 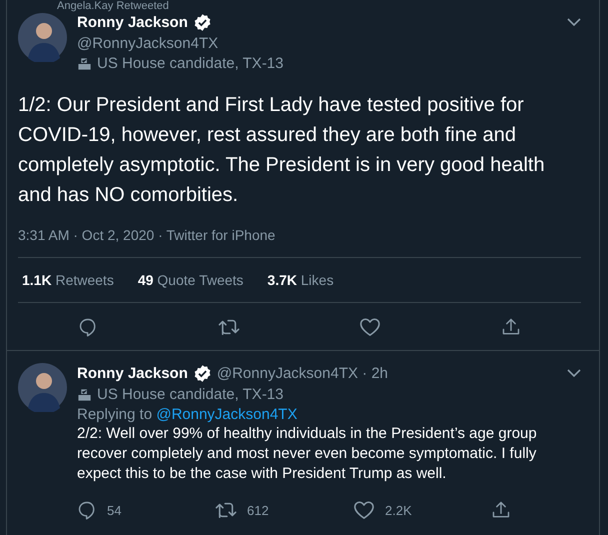 I want to click on replying-to-text: Replying to @RonnyJackson4TX, so click(x=187, y=414).